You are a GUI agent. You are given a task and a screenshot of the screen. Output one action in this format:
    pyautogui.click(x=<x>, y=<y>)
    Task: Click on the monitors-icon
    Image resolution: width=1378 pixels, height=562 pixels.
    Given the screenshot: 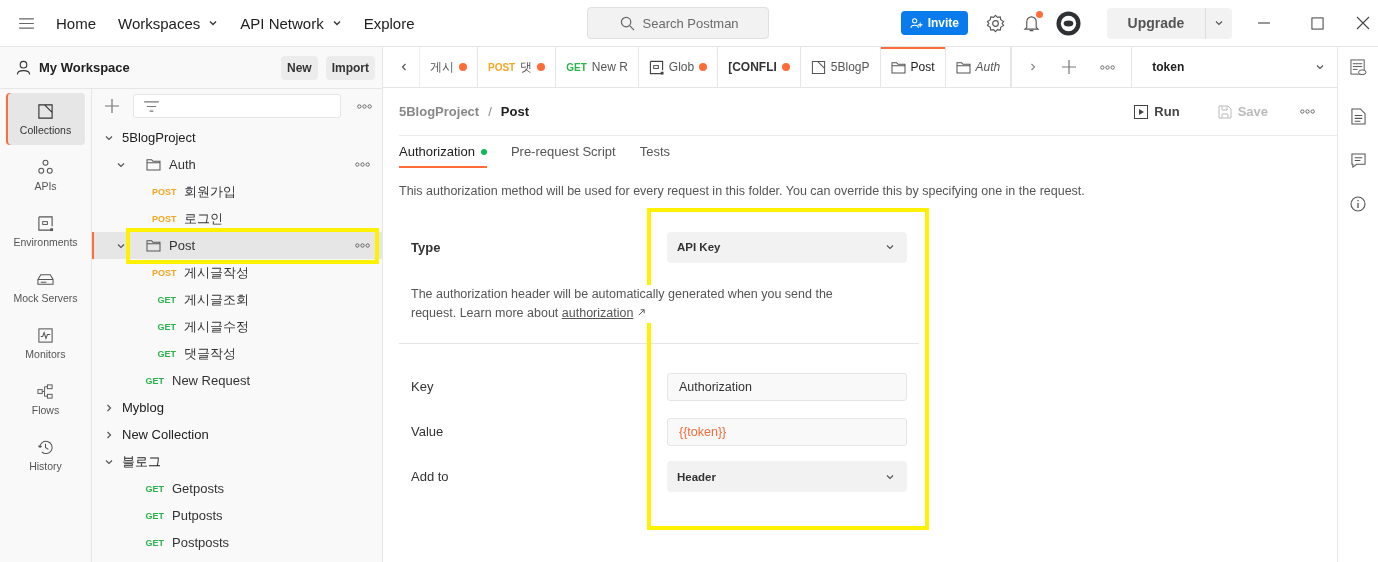 What is the action you would take?
    pyautogui.click(x=45, y=335)
    